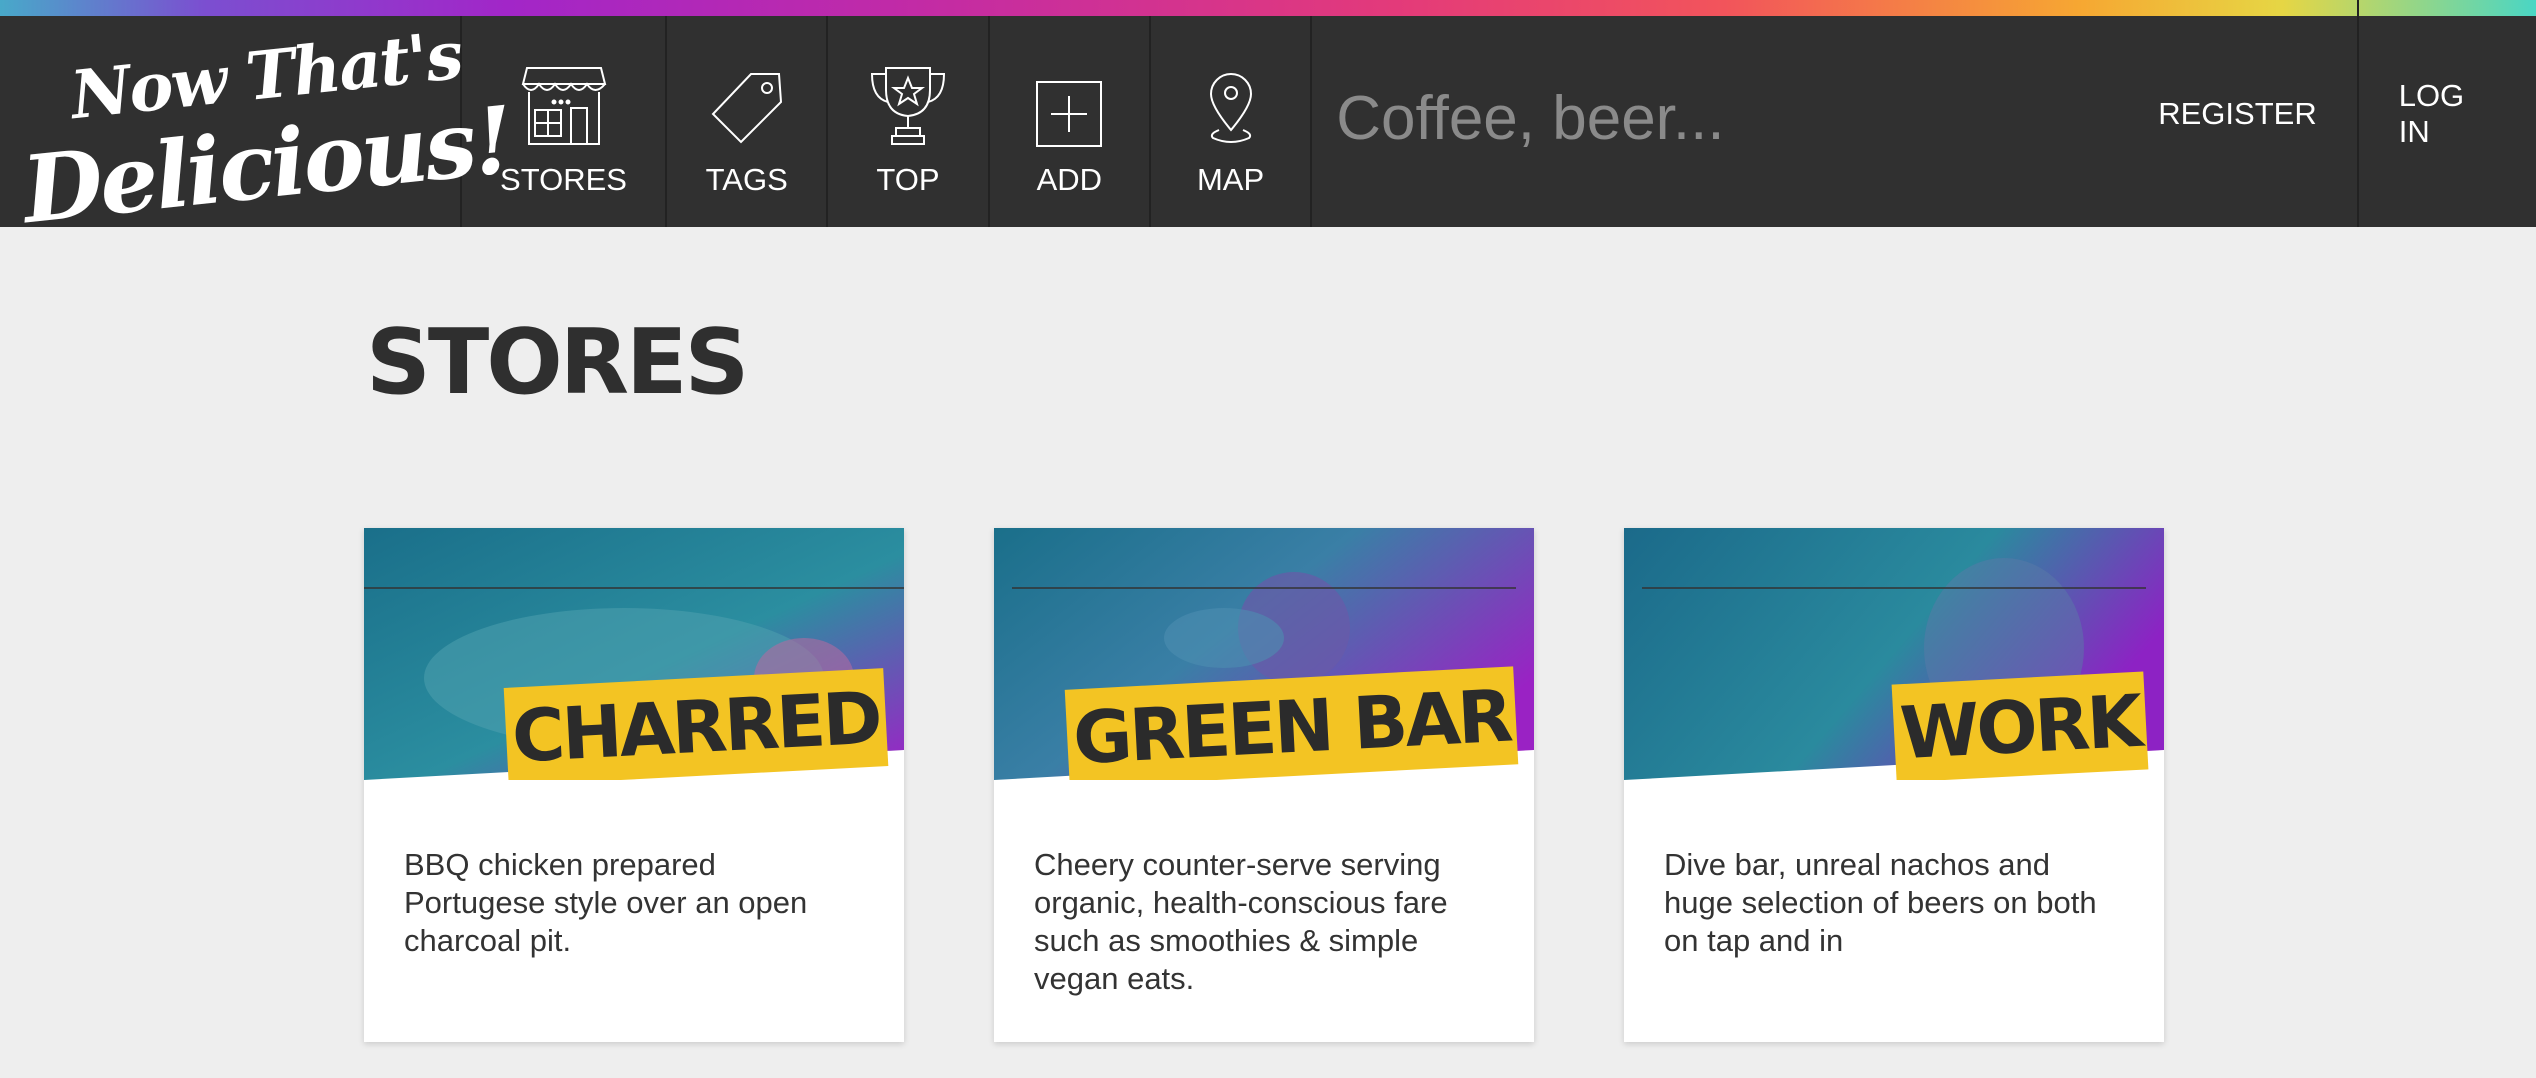 The width and height of the screenshot is (2536, 1078). Describe the element at coordinates (258, 130) in the screenshot. I see `logo: Now That's Delicious!` at that location.